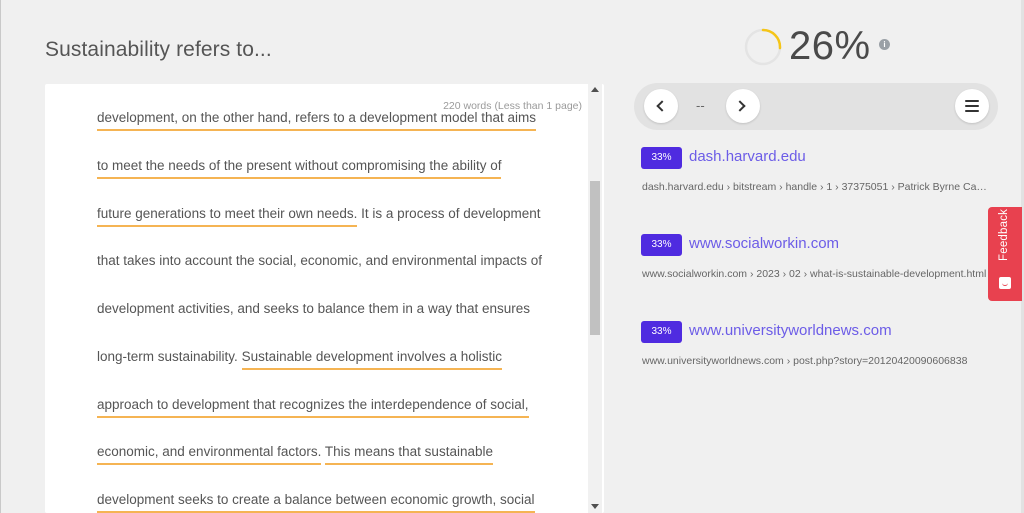 This screenshot has width=1024, height=513. Describe the element at coordinates (0, 256) in the screenshot. I see `window-edge-left` at that location.